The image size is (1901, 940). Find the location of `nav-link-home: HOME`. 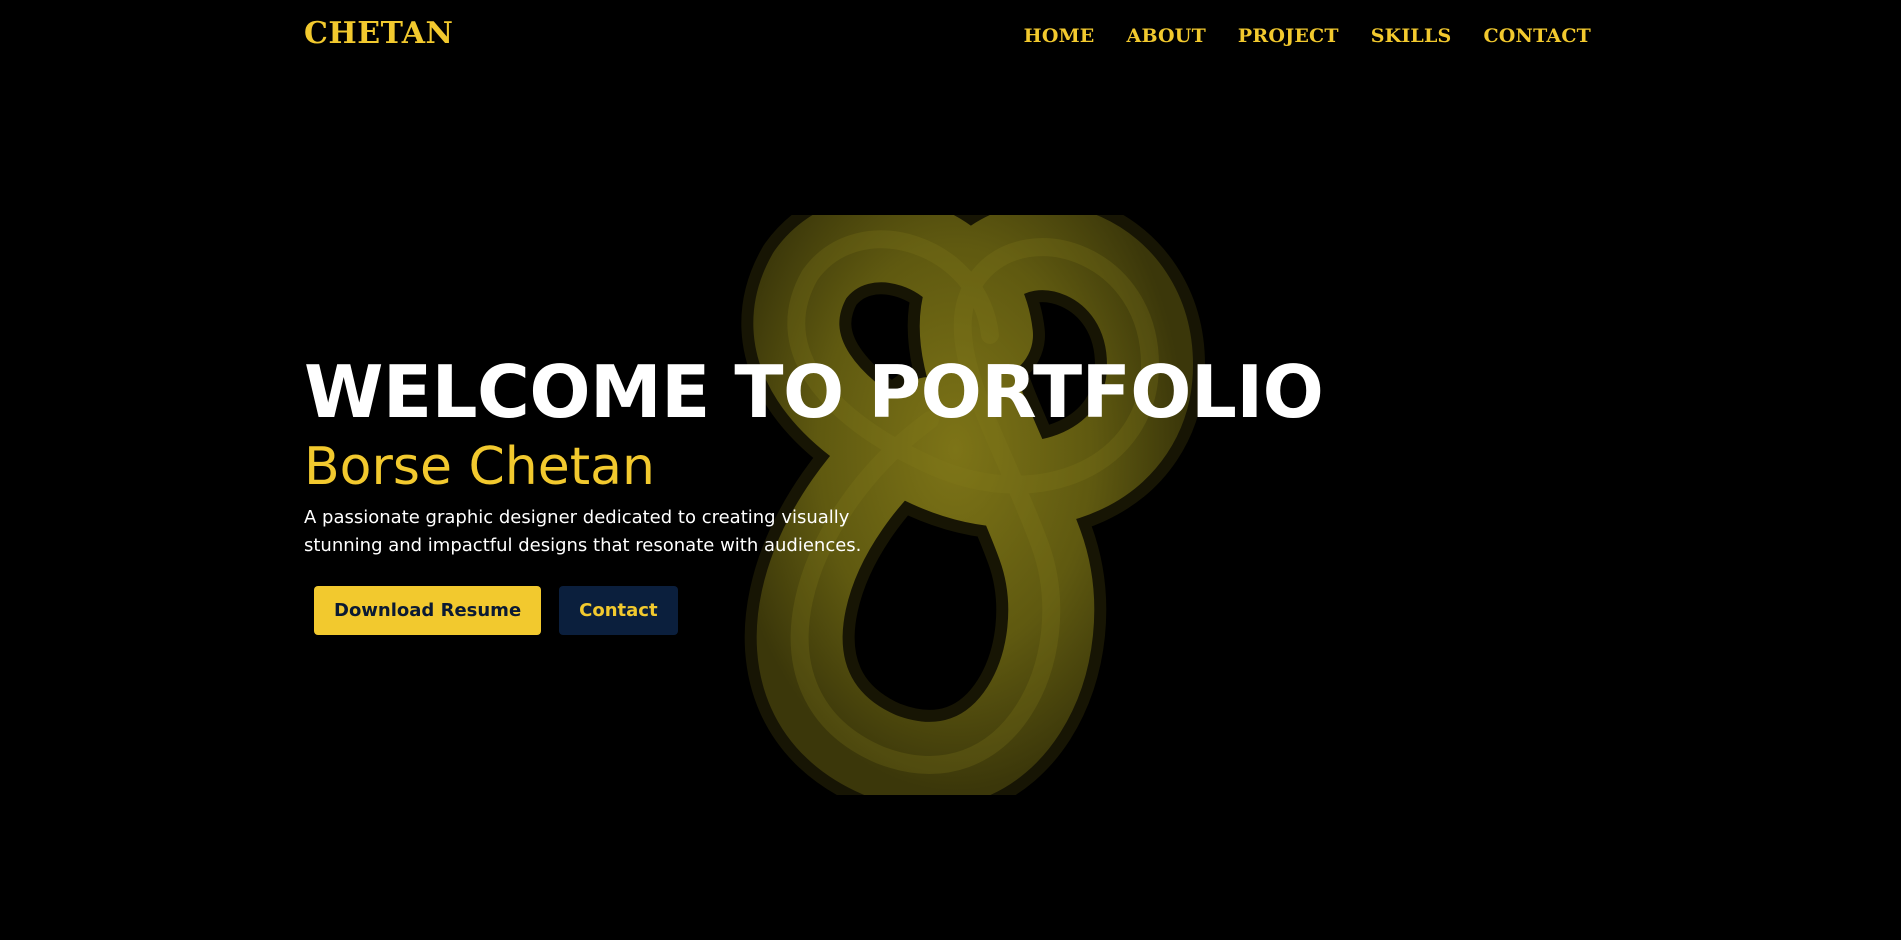

nav-link-home: HOME is located at coordinates (1059, 36).